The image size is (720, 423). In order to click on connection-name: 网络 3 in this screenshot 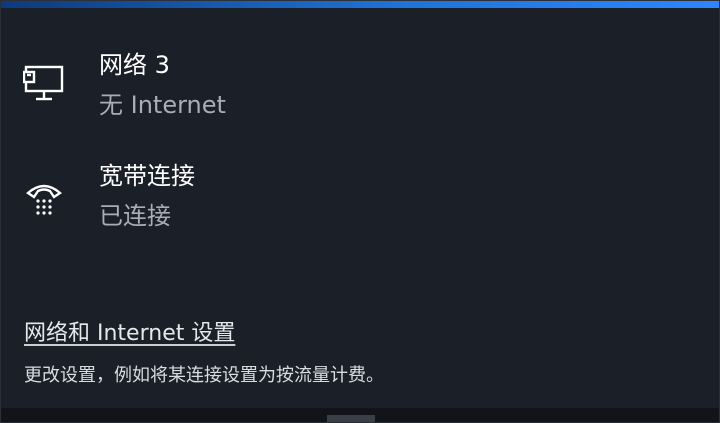, I will do `click(134, 65)`.